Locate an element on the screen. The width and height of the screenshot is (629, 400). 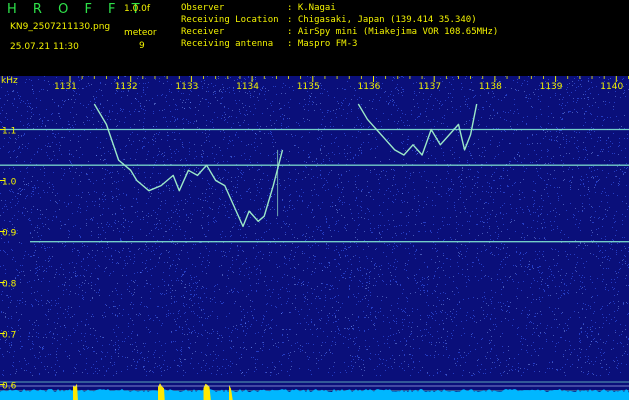
y-unit-label: kHz is located at coordinates (9, 81).